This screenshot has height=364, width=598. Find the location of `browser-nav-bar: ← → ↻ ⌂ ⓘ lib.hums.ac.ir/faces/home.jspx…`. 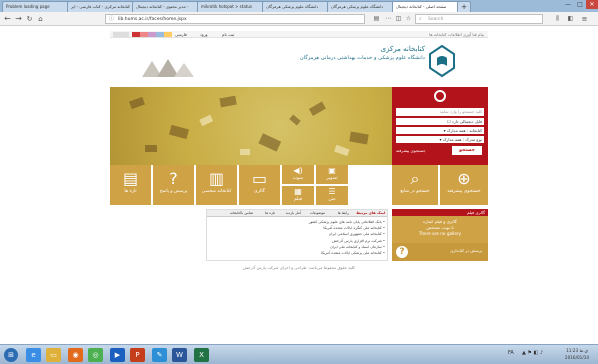

browser-nav-bar: ← → ↻ ⌂ ⓘ lib.hums.ac.ir/faces/home.jspx… is located at coordinates (299, 19).